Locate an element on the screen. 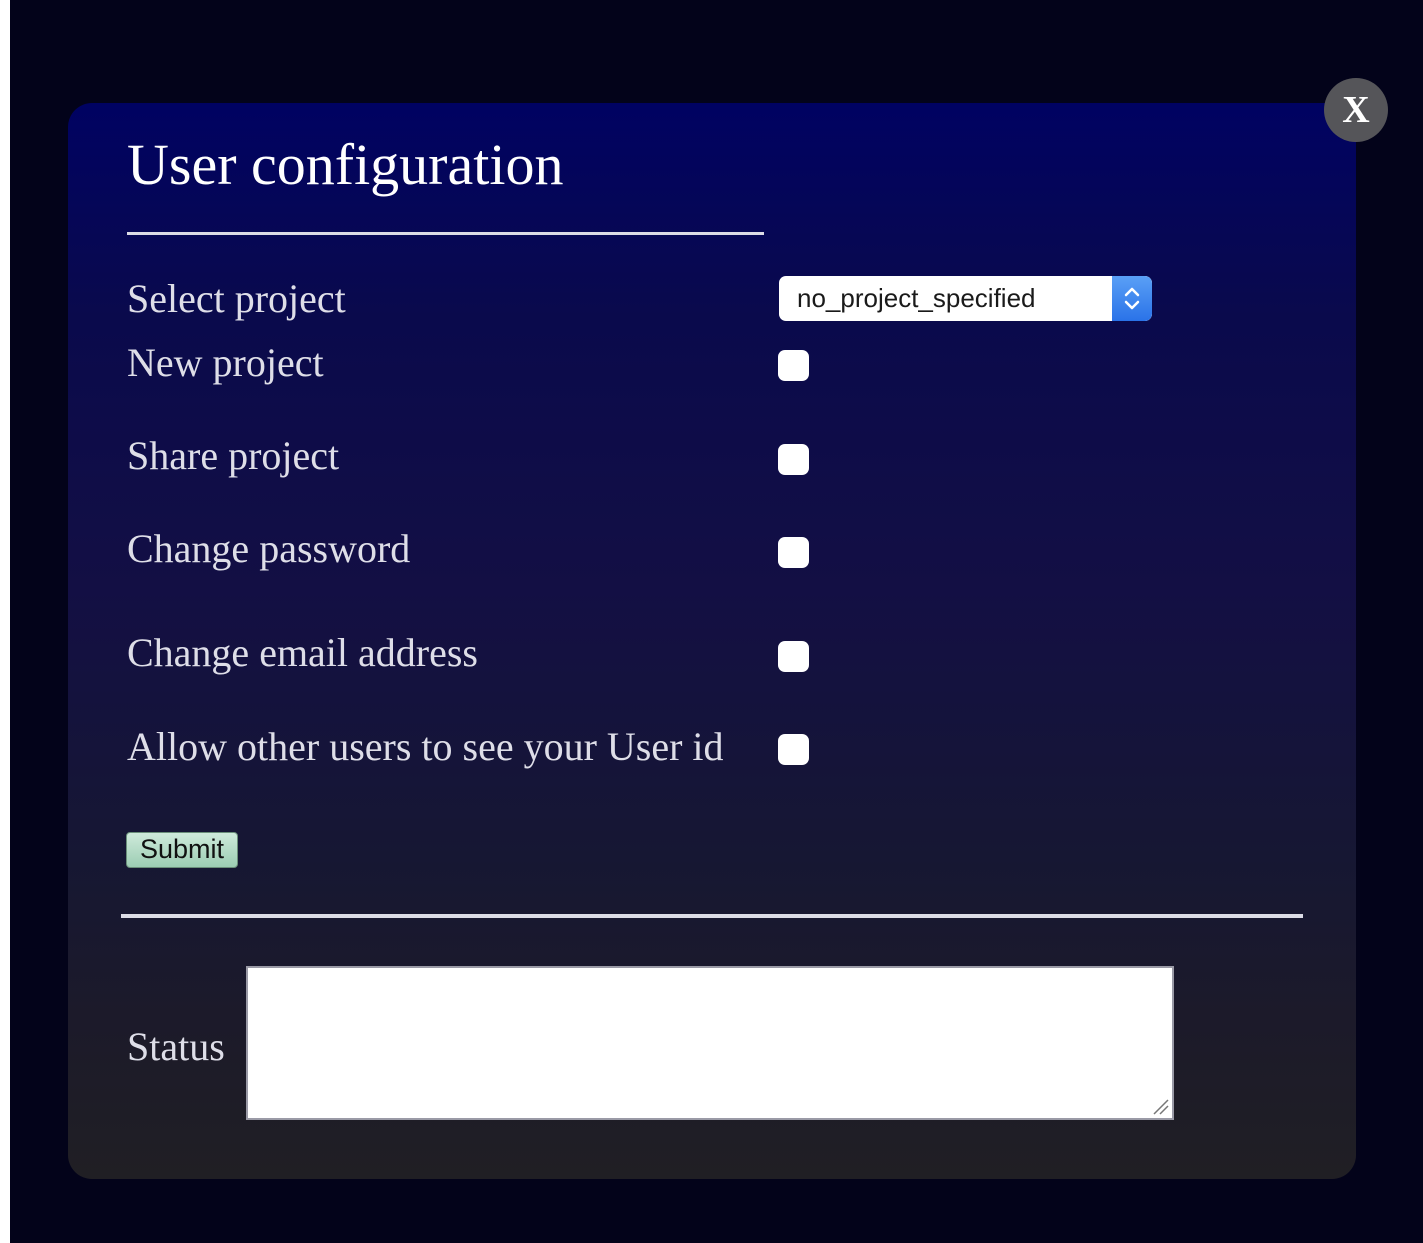 This screenshot has width=1423, height=1243. resize-grip-icon is located at coordinates (1160, 1106).